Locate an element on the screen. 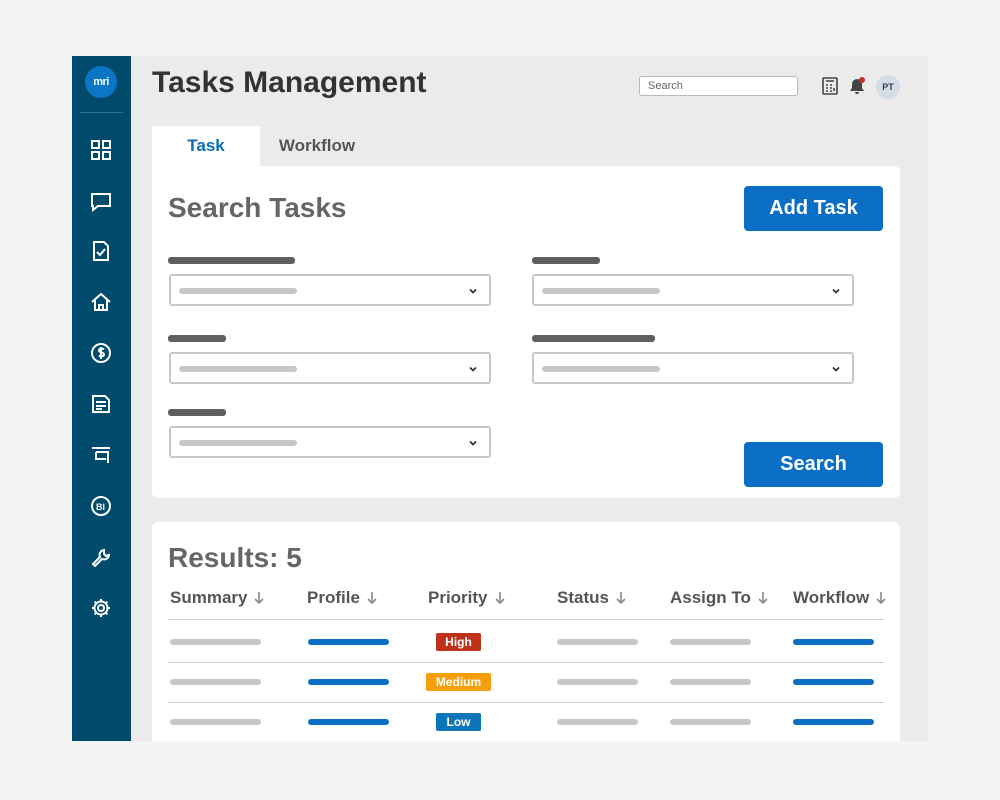  column-header-profile: Profile is located at coordinates (342, 598).